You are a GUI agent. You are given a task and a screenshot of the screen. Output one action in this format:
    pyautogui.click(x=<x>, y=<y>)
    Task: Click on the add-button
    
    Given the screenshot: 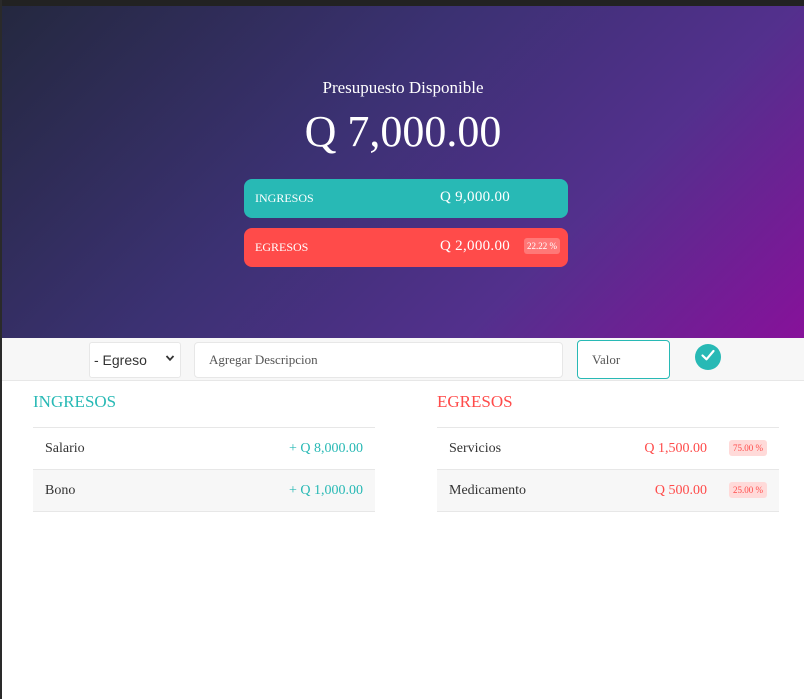 What is the action you would take?
    pyautogui.click(x=708, y=357)
    